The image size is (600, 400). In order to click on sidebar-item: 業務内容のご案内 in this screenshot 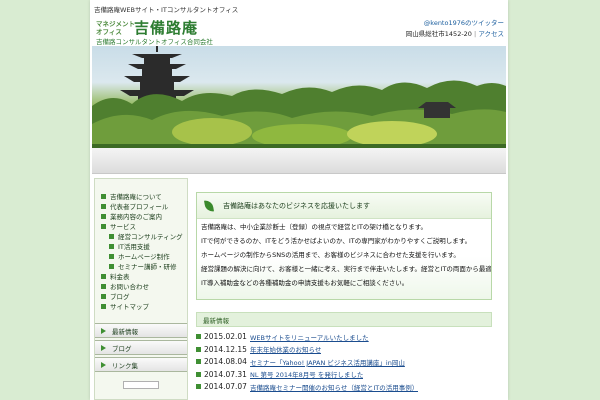, I will do `click(141, 216)`.